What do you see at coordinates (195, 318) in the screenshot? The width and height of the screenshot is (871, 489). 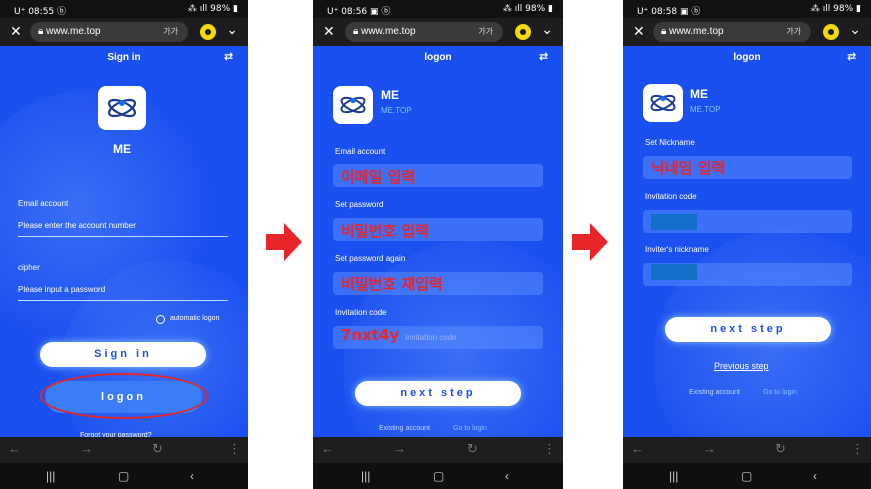 I see `auto-logon-label: automatic logon` at bounding box center [195, 318].